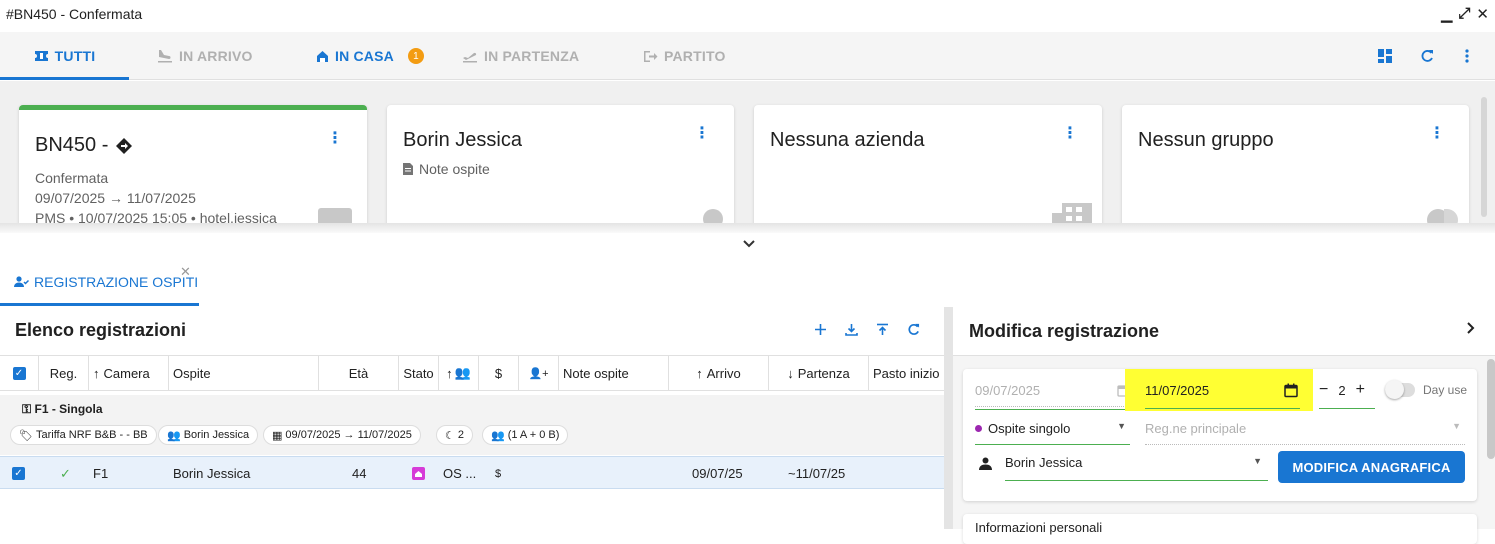  What do you see at coordinates (1220, 529) in the screenshot?
I see `personal-info-section: Informazioni personali` at bounding box center [1220, 529].